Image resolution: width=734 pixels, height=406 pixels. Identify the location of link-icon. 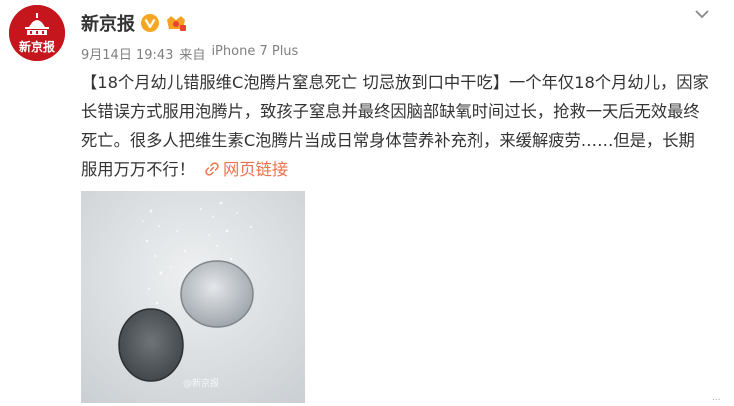
(212, 169).